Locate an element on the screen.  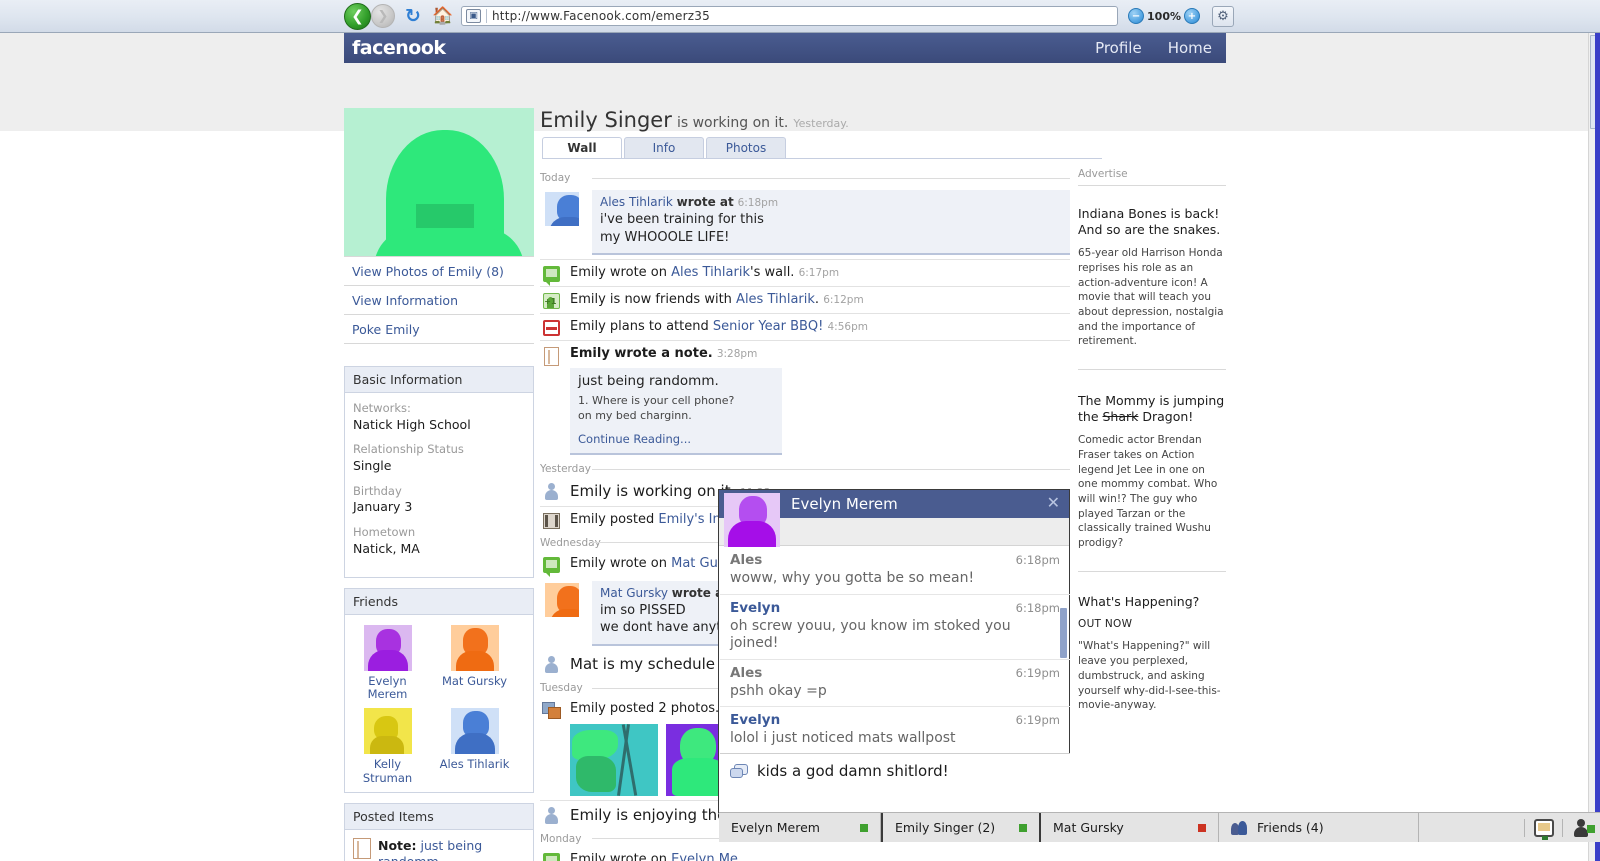
profile-photo is located at coordinates (439, 182).